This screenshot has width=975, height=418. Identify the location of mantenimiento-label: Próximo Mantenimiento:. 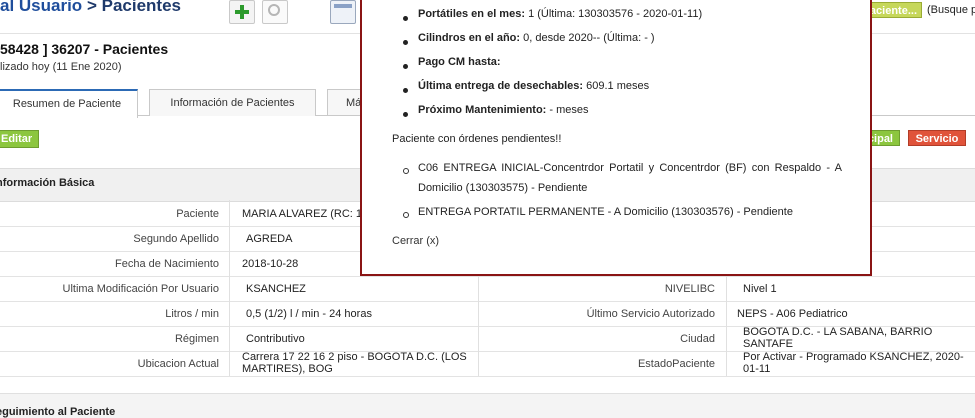
(482, 110).